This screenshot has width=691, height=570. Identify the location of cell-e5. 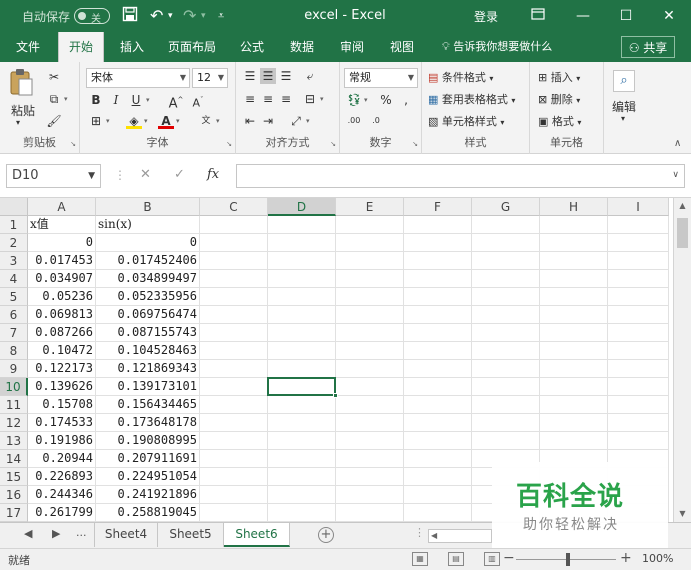
(370, 297).